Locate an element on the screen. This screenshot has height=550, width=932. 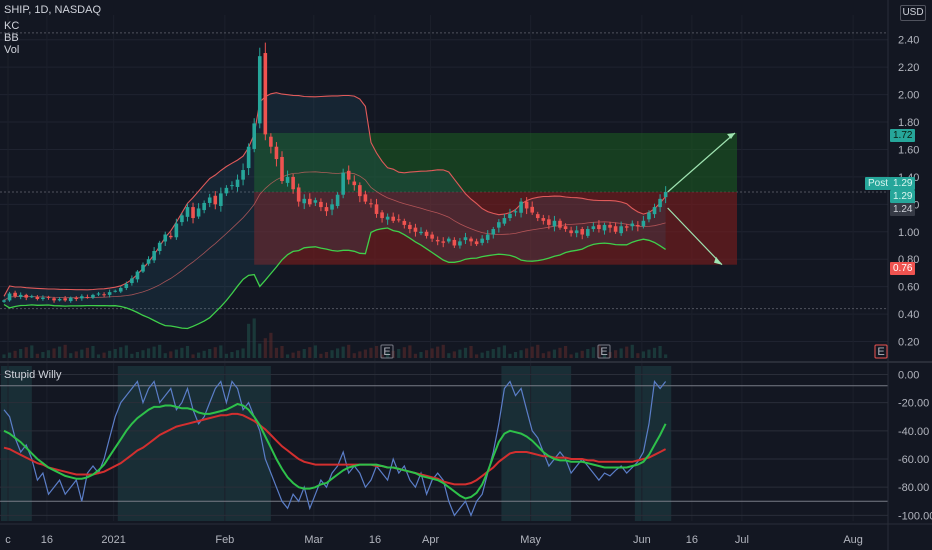
price-tick-label: 1.60 is located at coordinates (908, 150).